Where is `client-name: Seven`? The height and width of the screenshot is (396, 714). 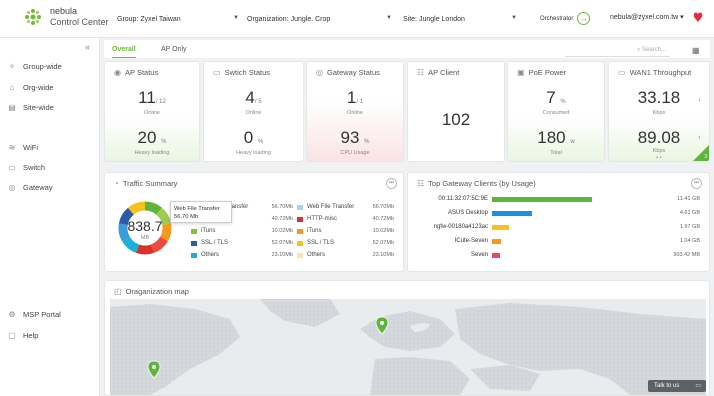
client-name: Seven is located at coordinates (448, 255).